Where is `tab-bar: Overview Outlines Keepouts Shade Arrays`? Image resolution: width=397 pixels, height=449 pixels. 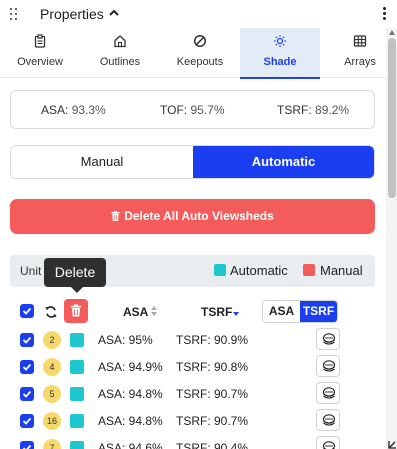
tab-bar: Overview Outlines Keepouts Shade Arrays is located at coordinates (193, 53).